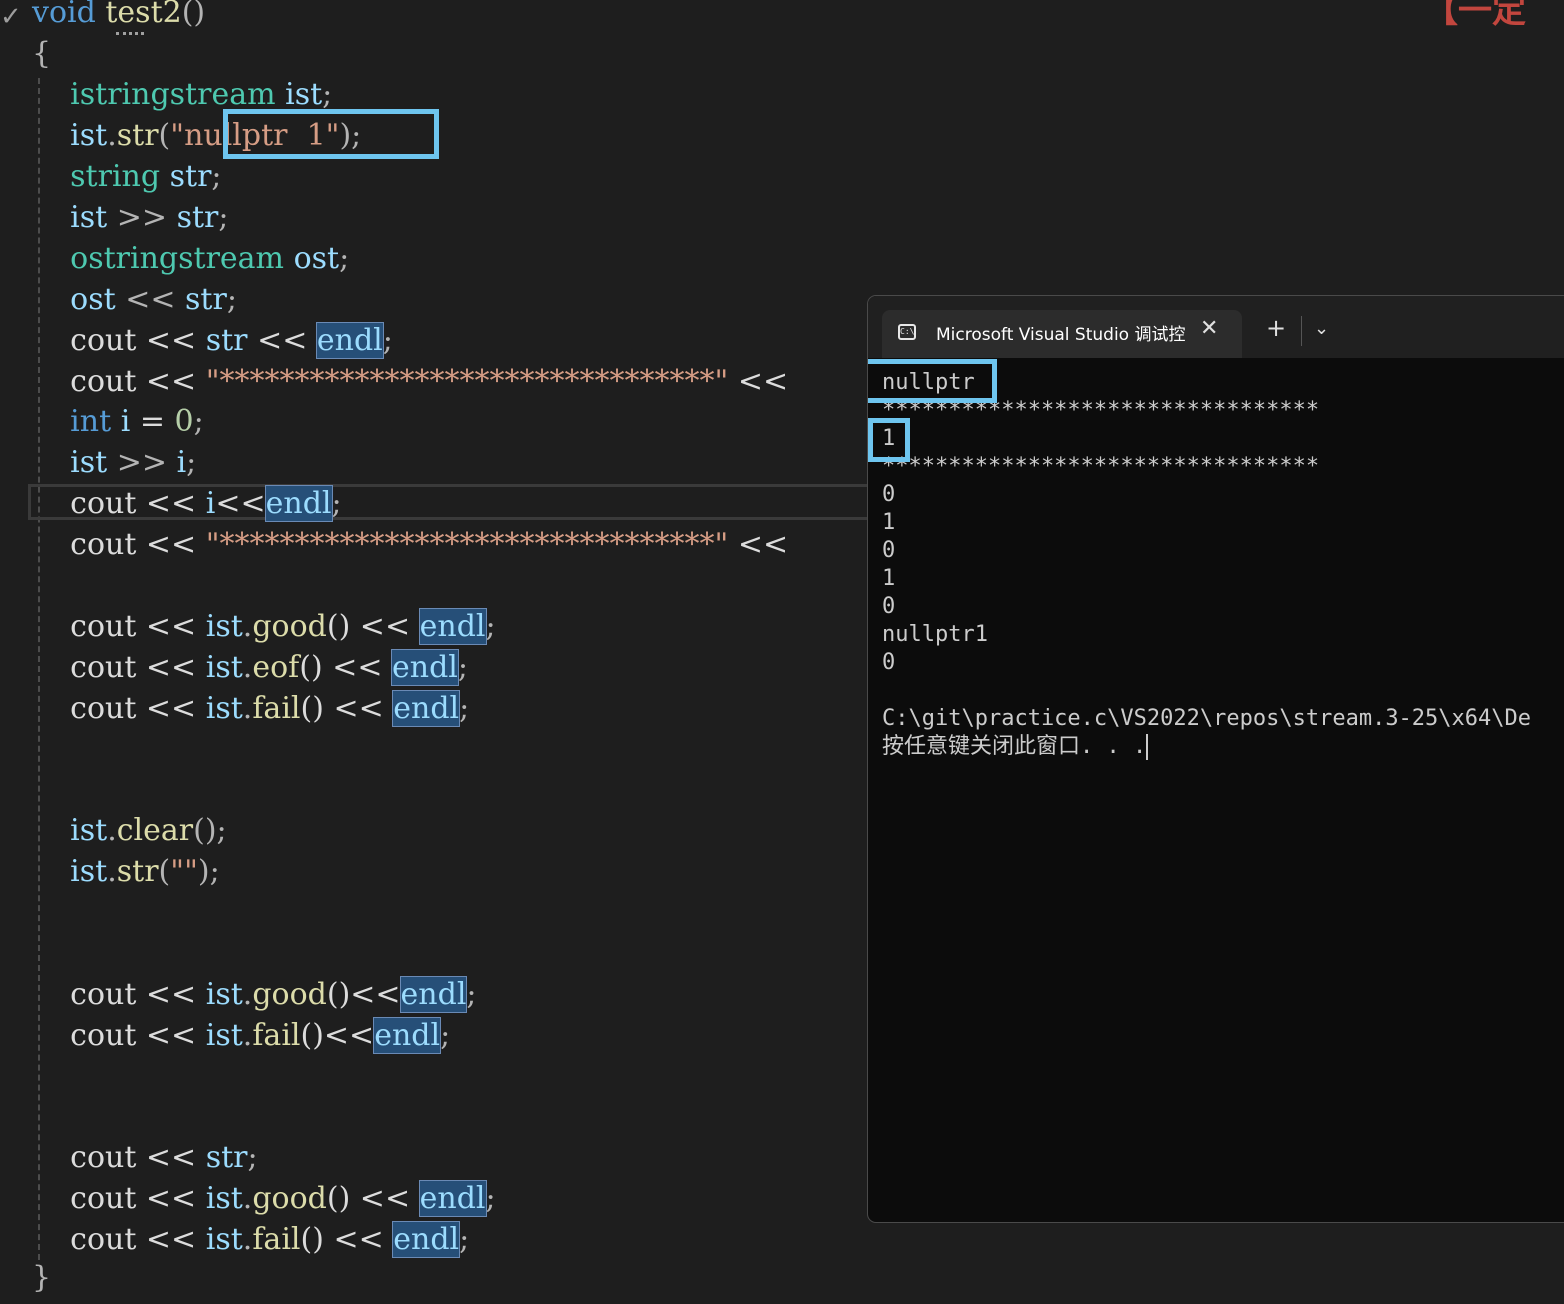 Image resolution: width=1564 pixels, height=1304 pixels. I want to click on code-token: fail, so click(276, 708).